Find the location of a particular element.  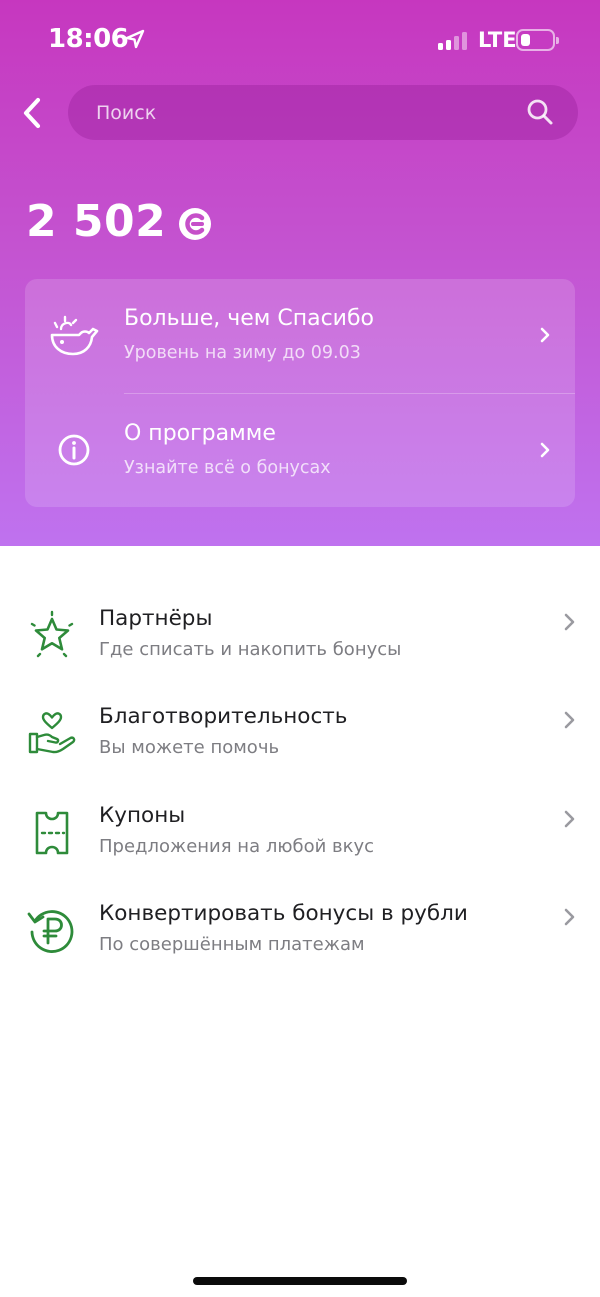

level-subtitle: Уровень на зиму до 09.03 is located at coordinates (242, 353).